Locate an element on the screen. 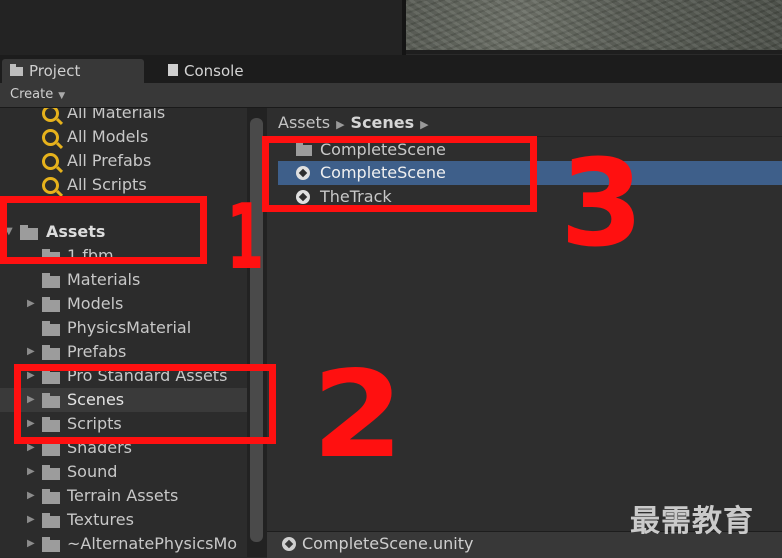 This screenshot has width=782, height=558. tree-folder-label: ~AlternatePhysicsMo is located at coordinates (152, 543).